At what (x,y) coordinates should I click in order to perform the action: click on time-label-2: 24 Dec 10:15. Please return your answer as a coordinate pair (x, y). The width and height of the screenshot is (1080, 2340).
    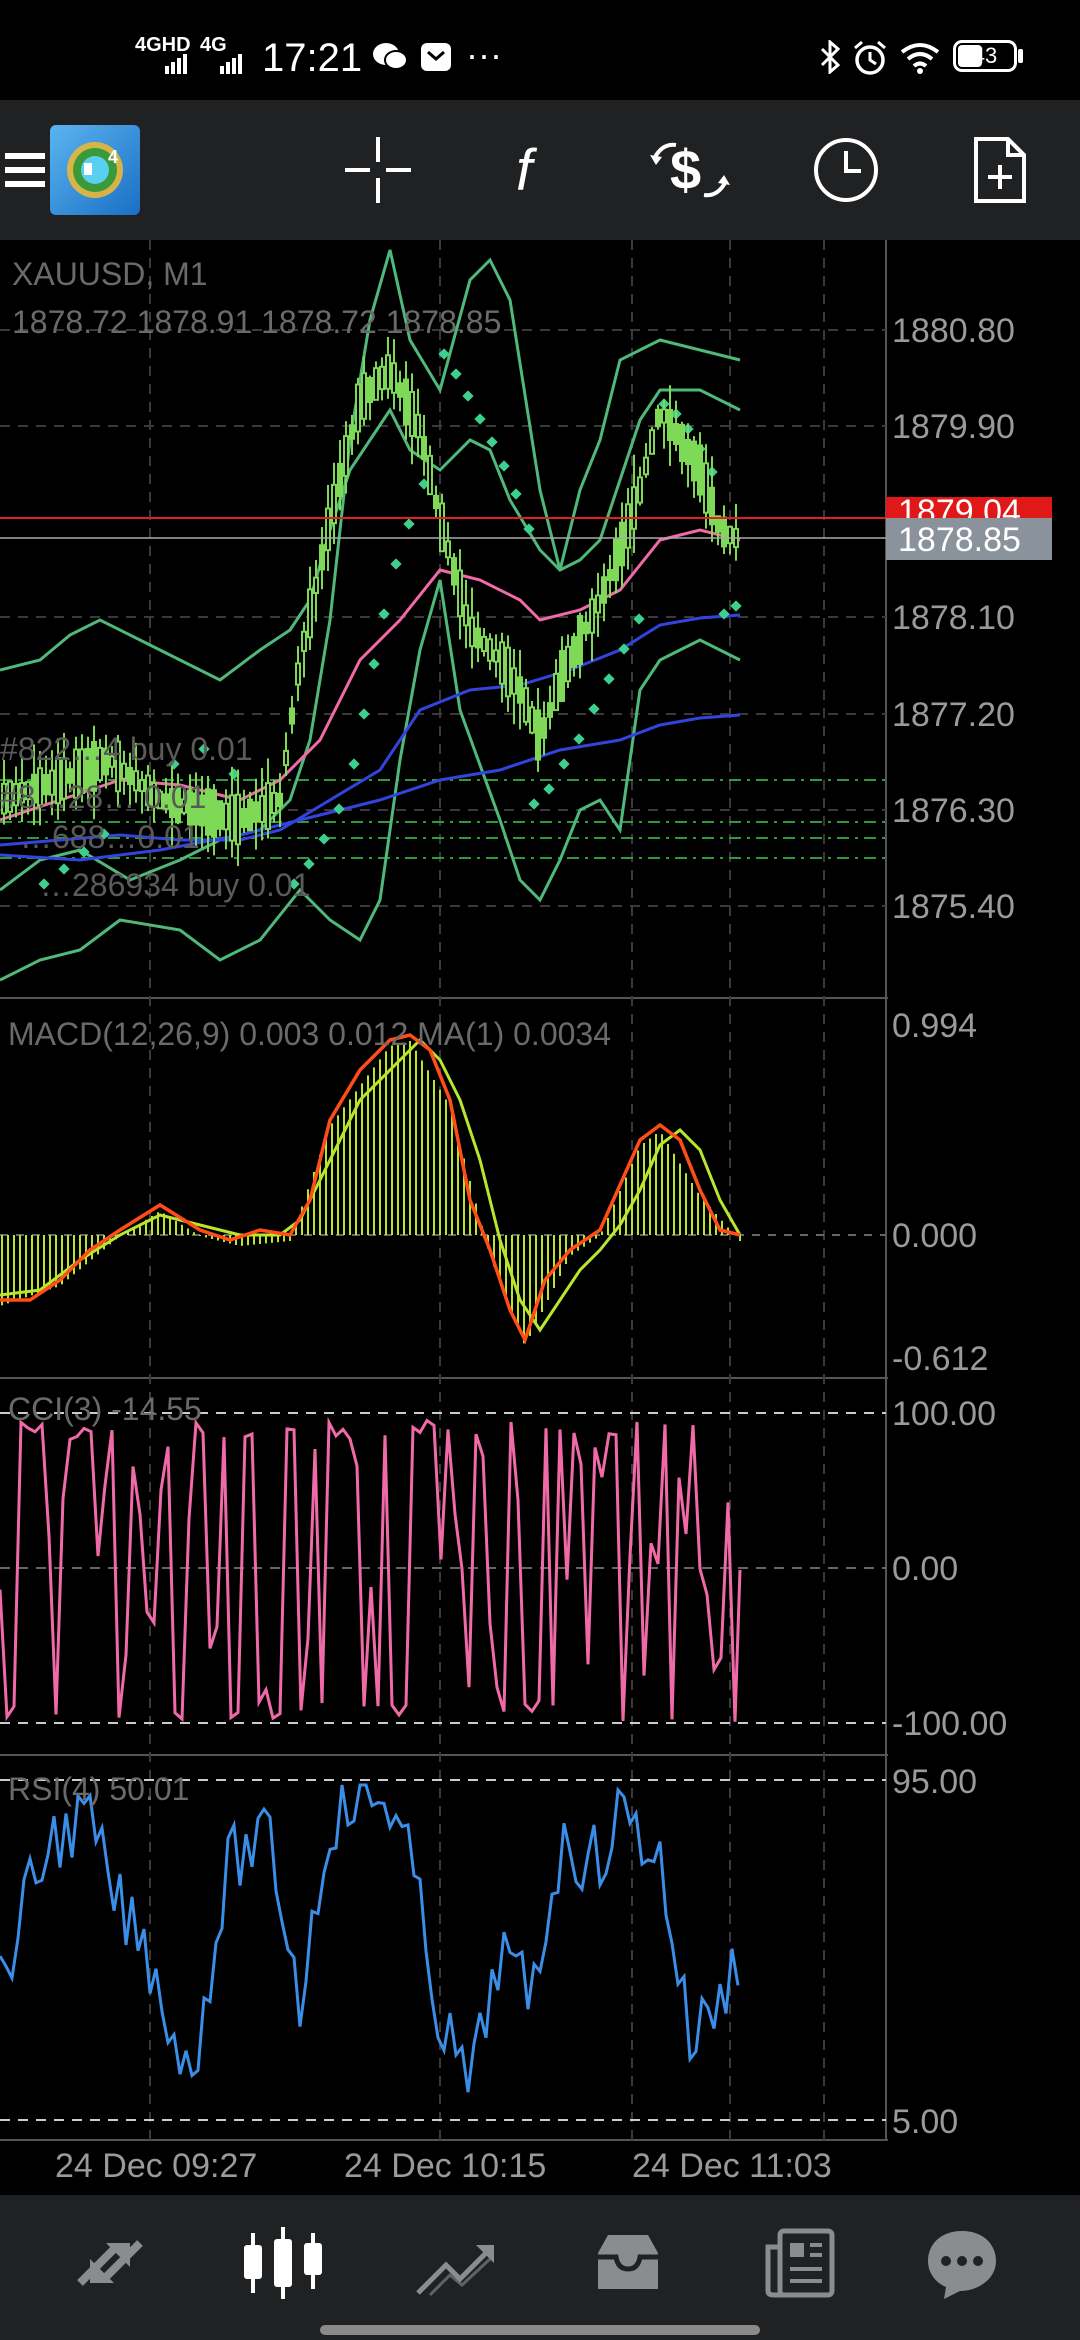
    Looking at the image, I should click on (445, 2166).